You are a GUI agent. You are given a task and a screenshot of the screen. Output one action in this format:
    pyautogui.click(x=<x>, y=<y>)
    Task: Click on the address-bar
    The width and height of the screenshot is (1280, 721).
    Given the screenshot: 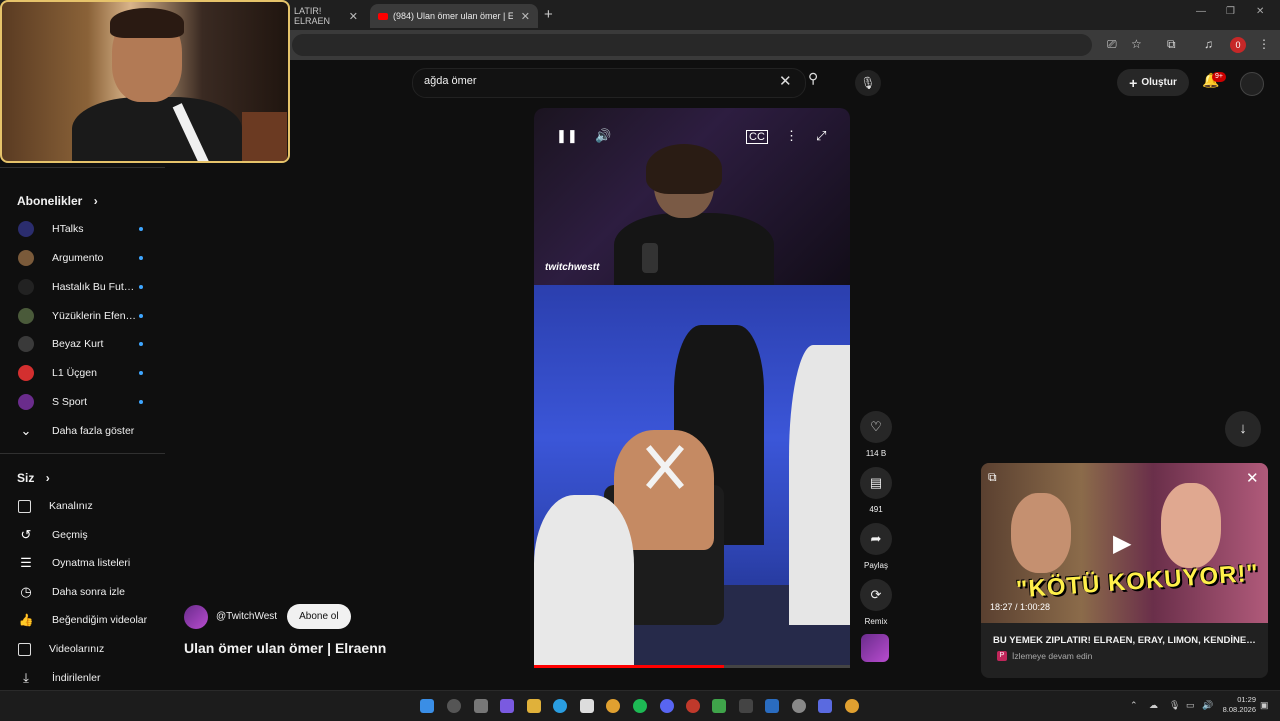 What is the action you would take?
    pyautogui.click(x=692, y=45)
    